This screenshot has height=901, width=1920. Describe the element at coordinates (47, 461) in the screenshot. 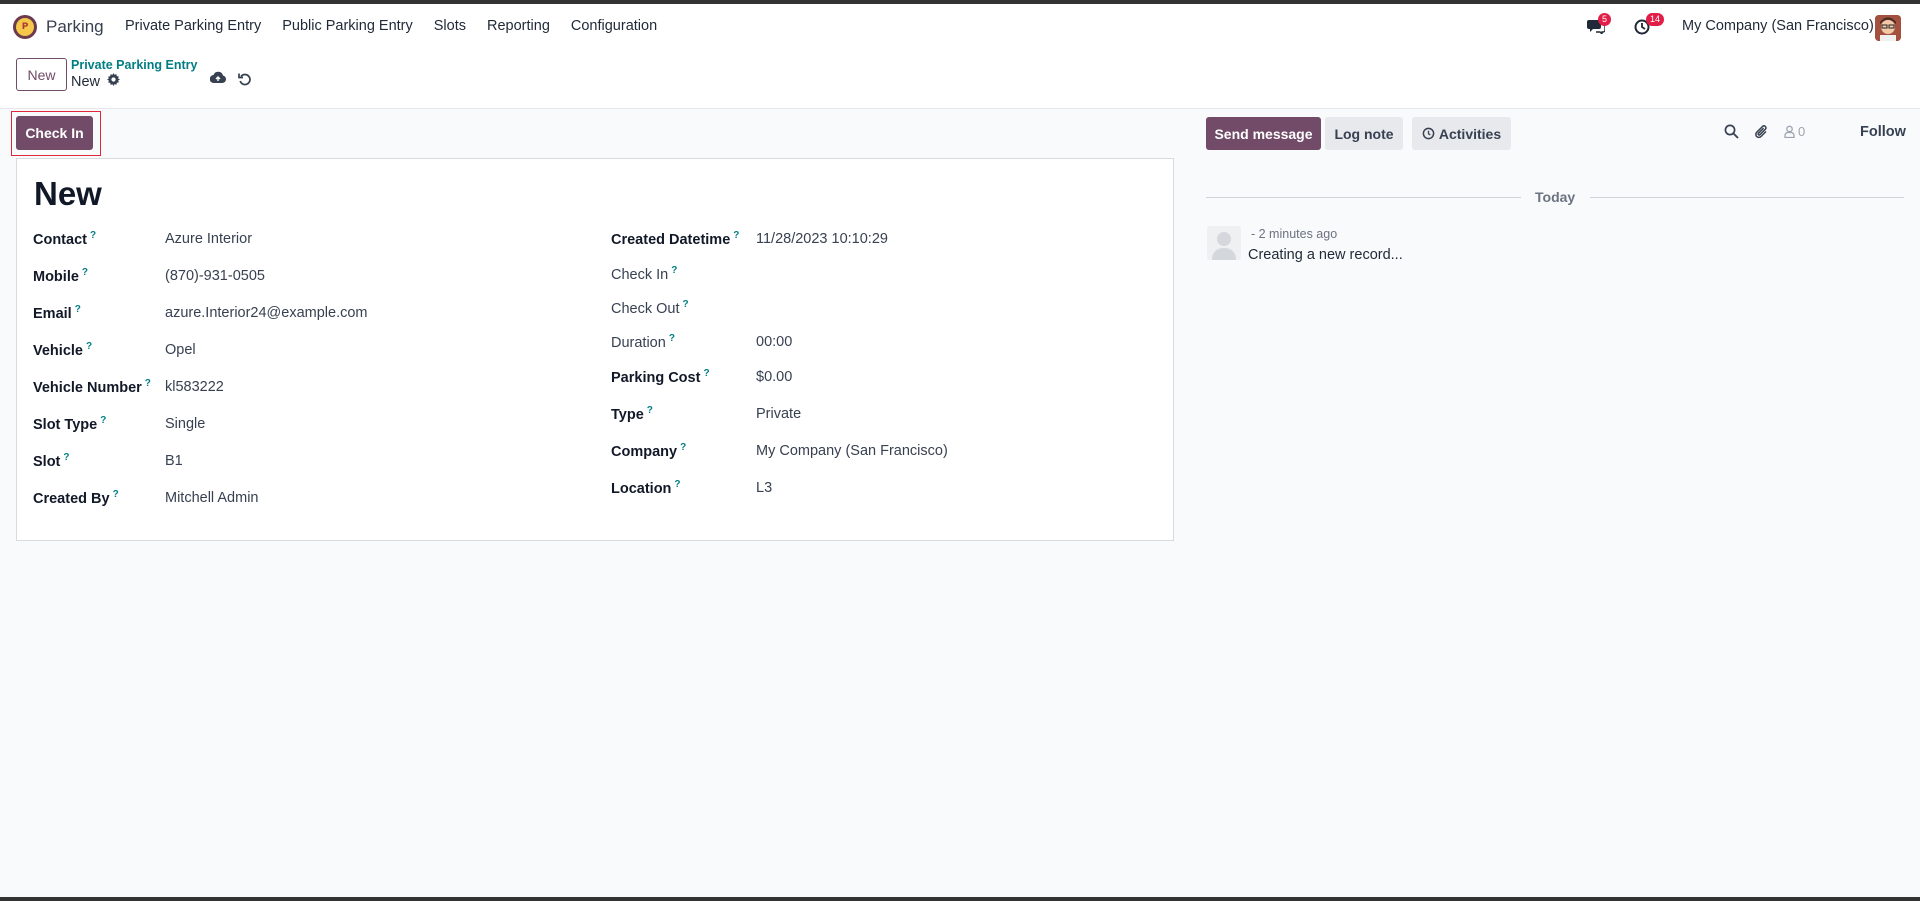

I see `label-slot-text: Slot` at that location.